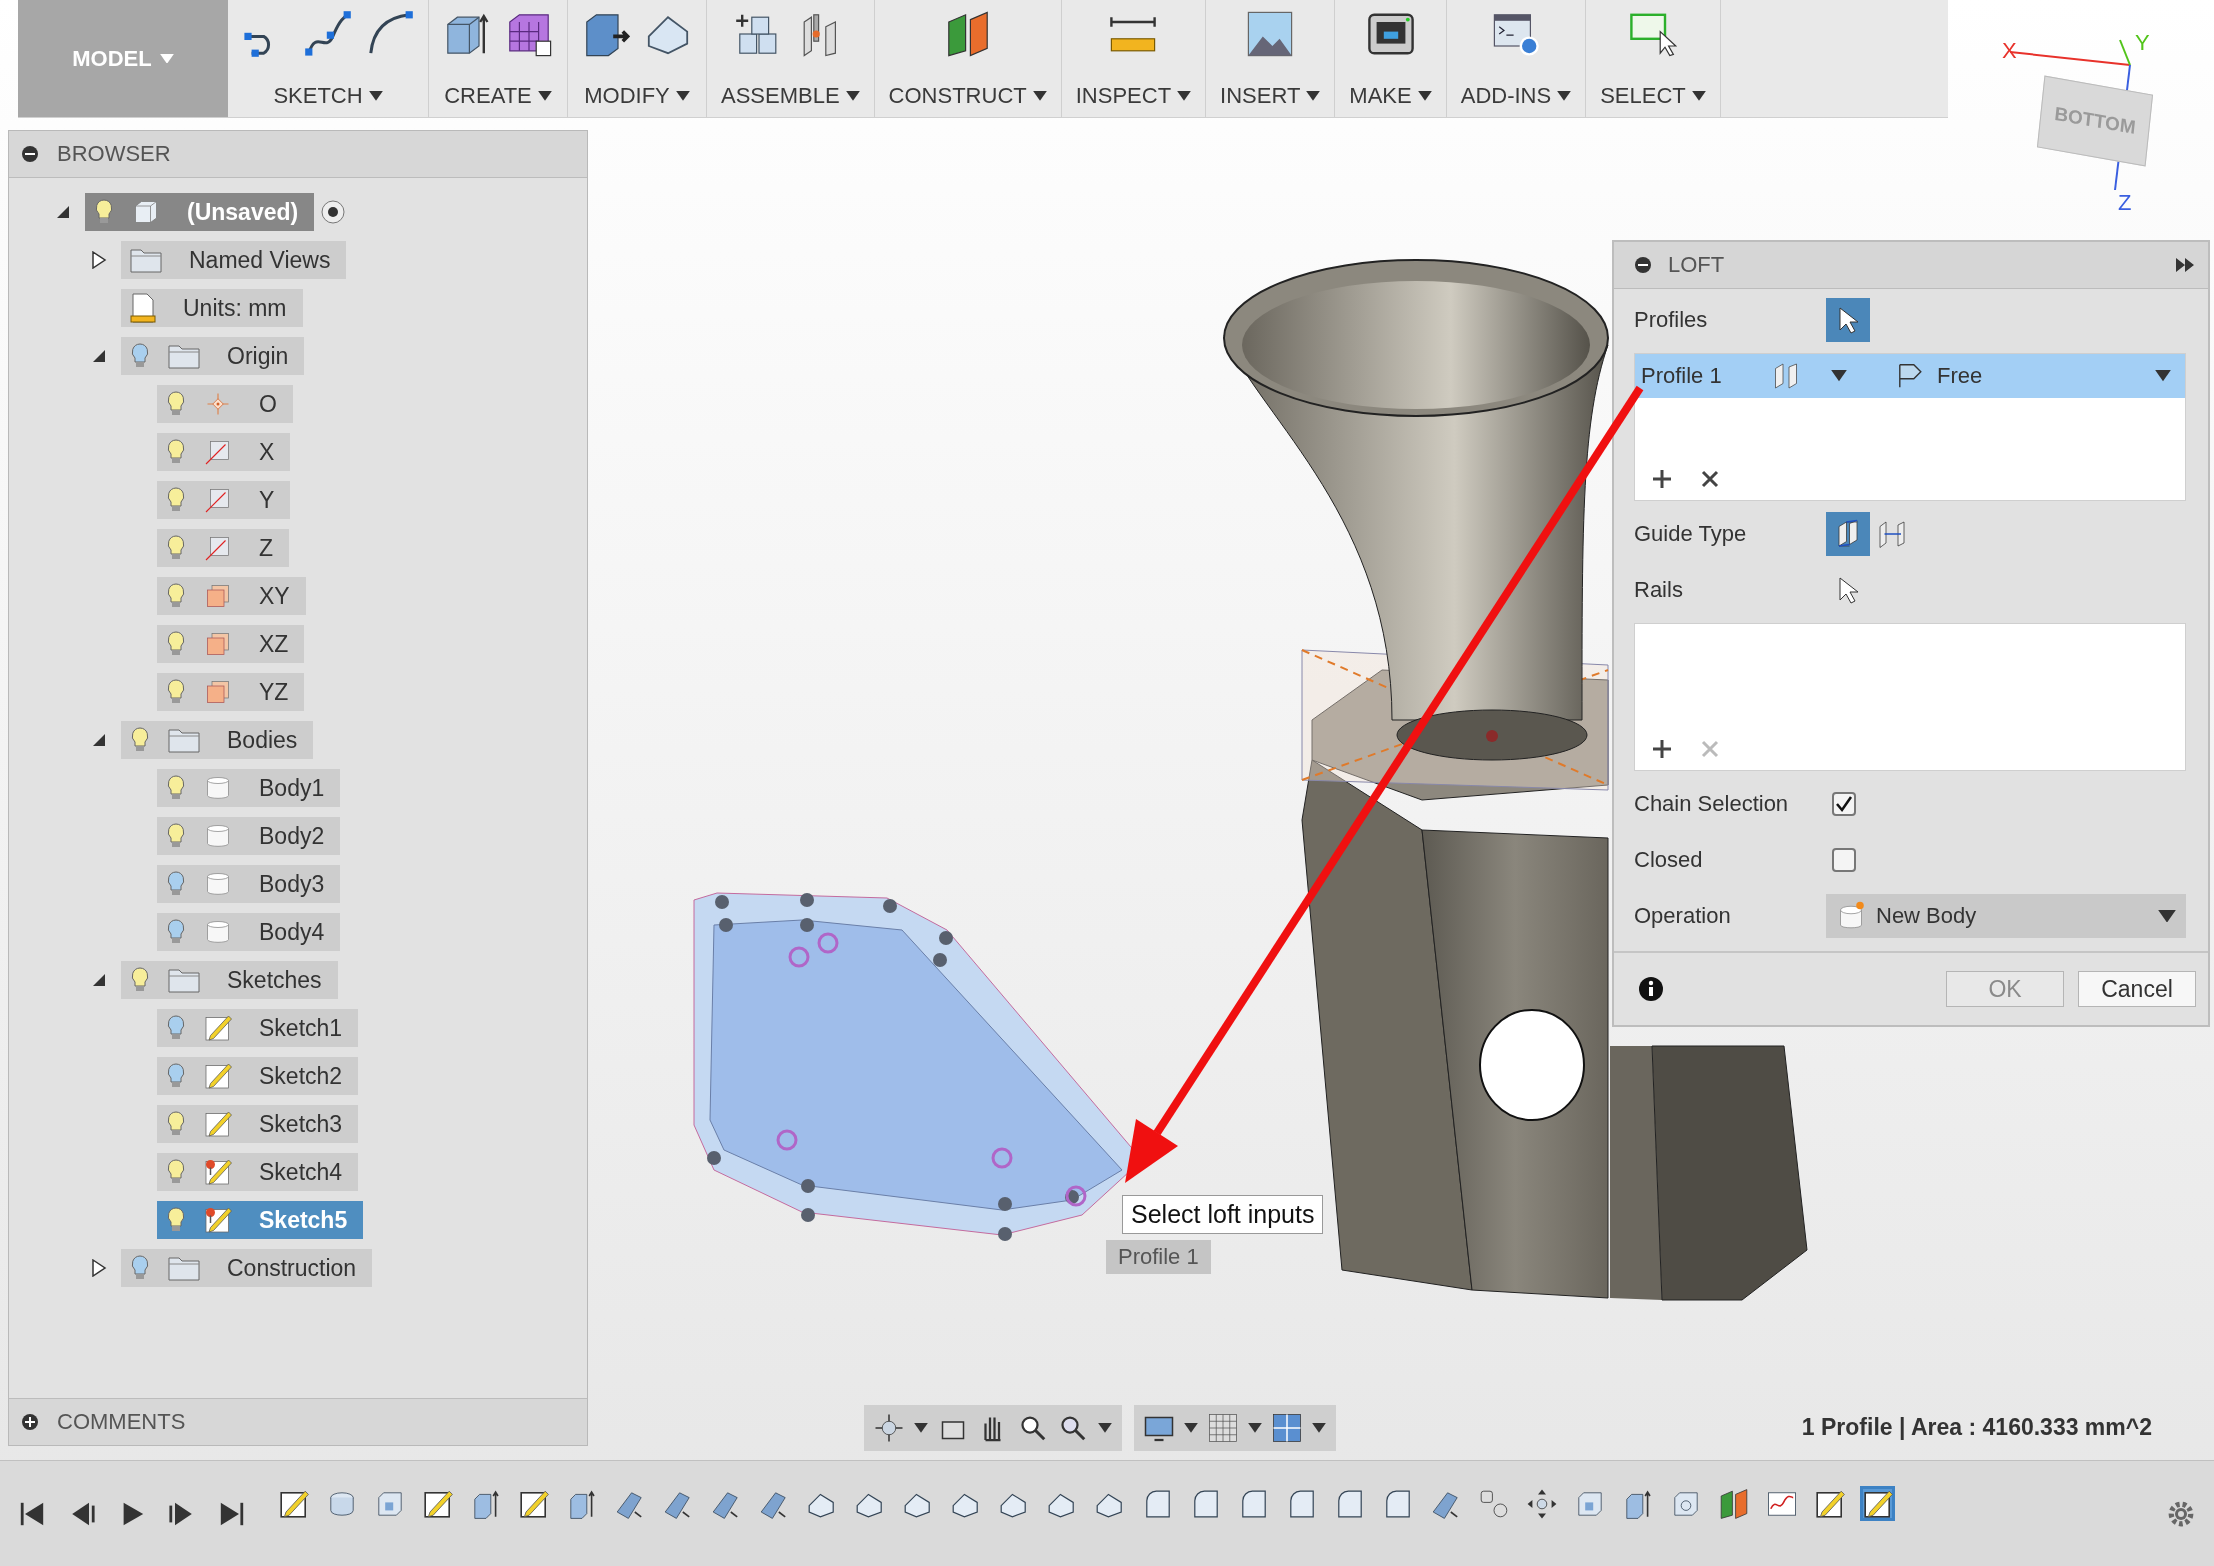 The width and height of the screenshot is (2214, 1566). I want to click on panel-title: BROWSER, so click(114, 154).